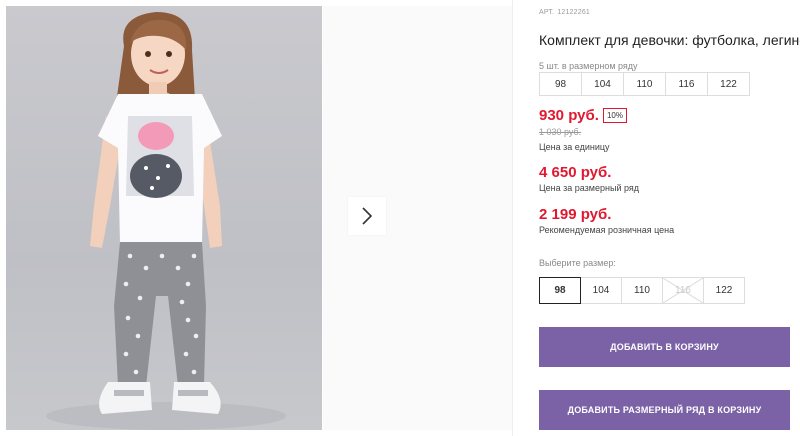  Describe the element at coordinates (614, 115) in the screenshot. I see `discount-badge: 10%` at that location.